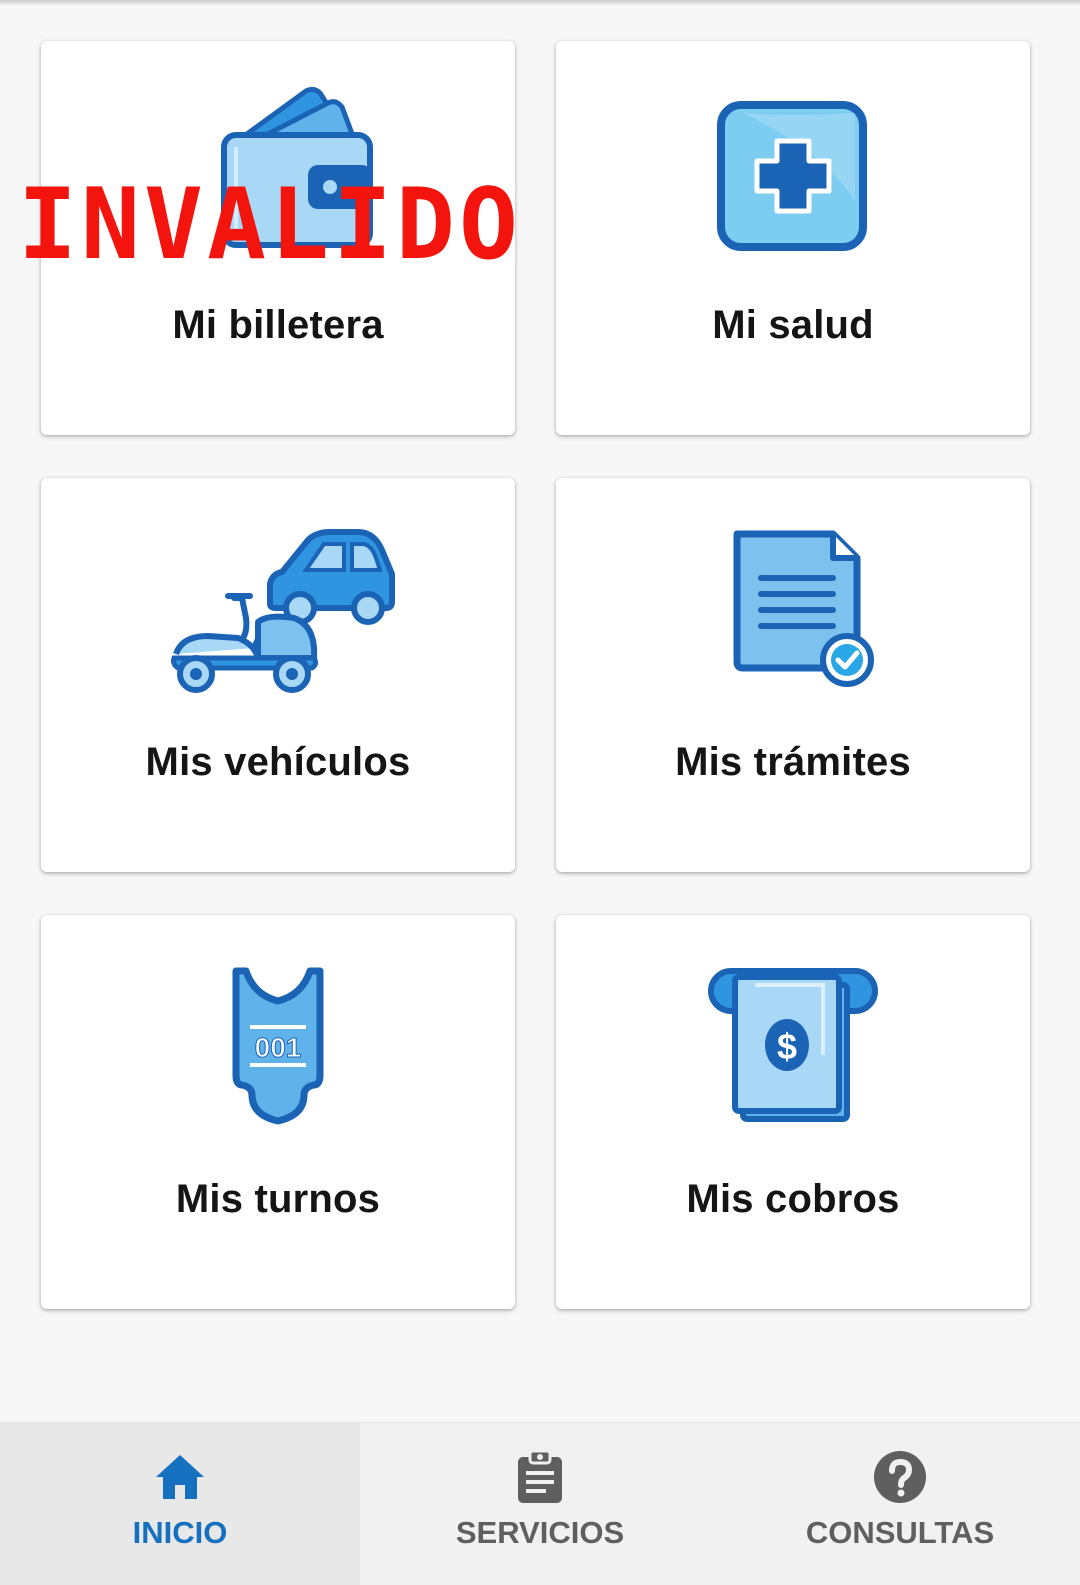 The image size is (1080, 1585). What do you see at coordinates (278, 325) in the screenshot?
I see `card-label: Mi billetera` at bounding box center [278, 325].